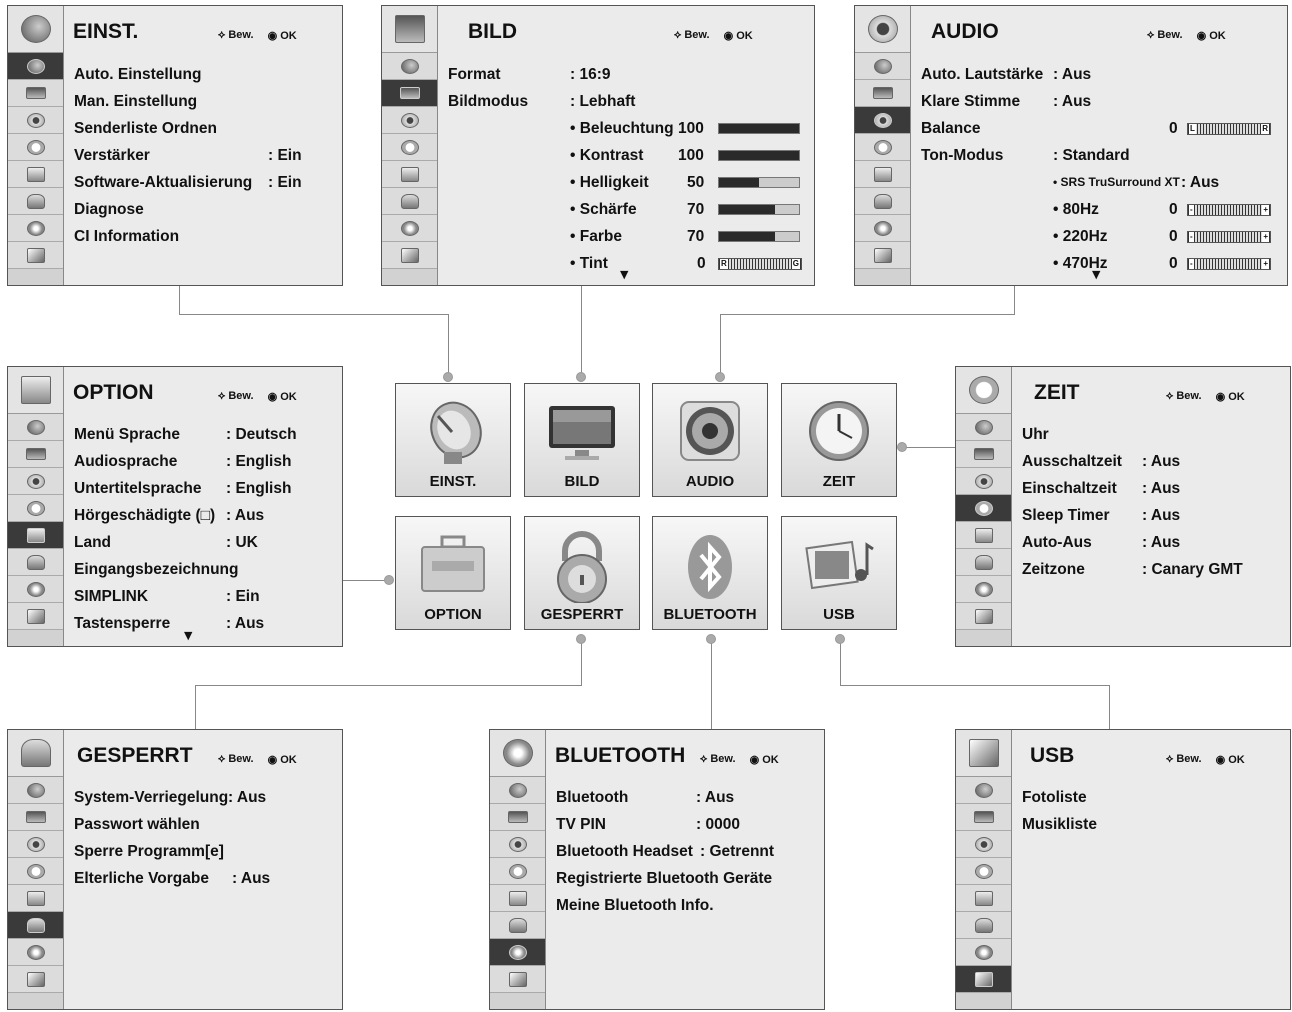 This screenshot has width=1292, height=1012. What do you see at coordinates (627, 155) in the screenshot?
I see `slider-row: • Kontrast 100` at bounding box center [627, 155].